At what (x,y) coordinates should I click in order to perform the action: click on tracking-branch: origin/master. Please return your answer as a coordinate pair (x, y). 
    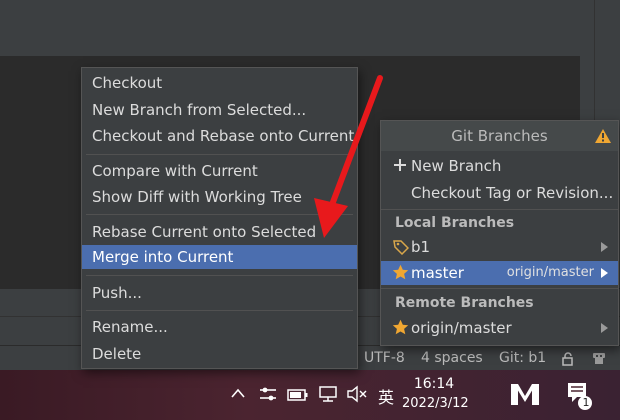
    Looking at the image, I should click on (550, 272).